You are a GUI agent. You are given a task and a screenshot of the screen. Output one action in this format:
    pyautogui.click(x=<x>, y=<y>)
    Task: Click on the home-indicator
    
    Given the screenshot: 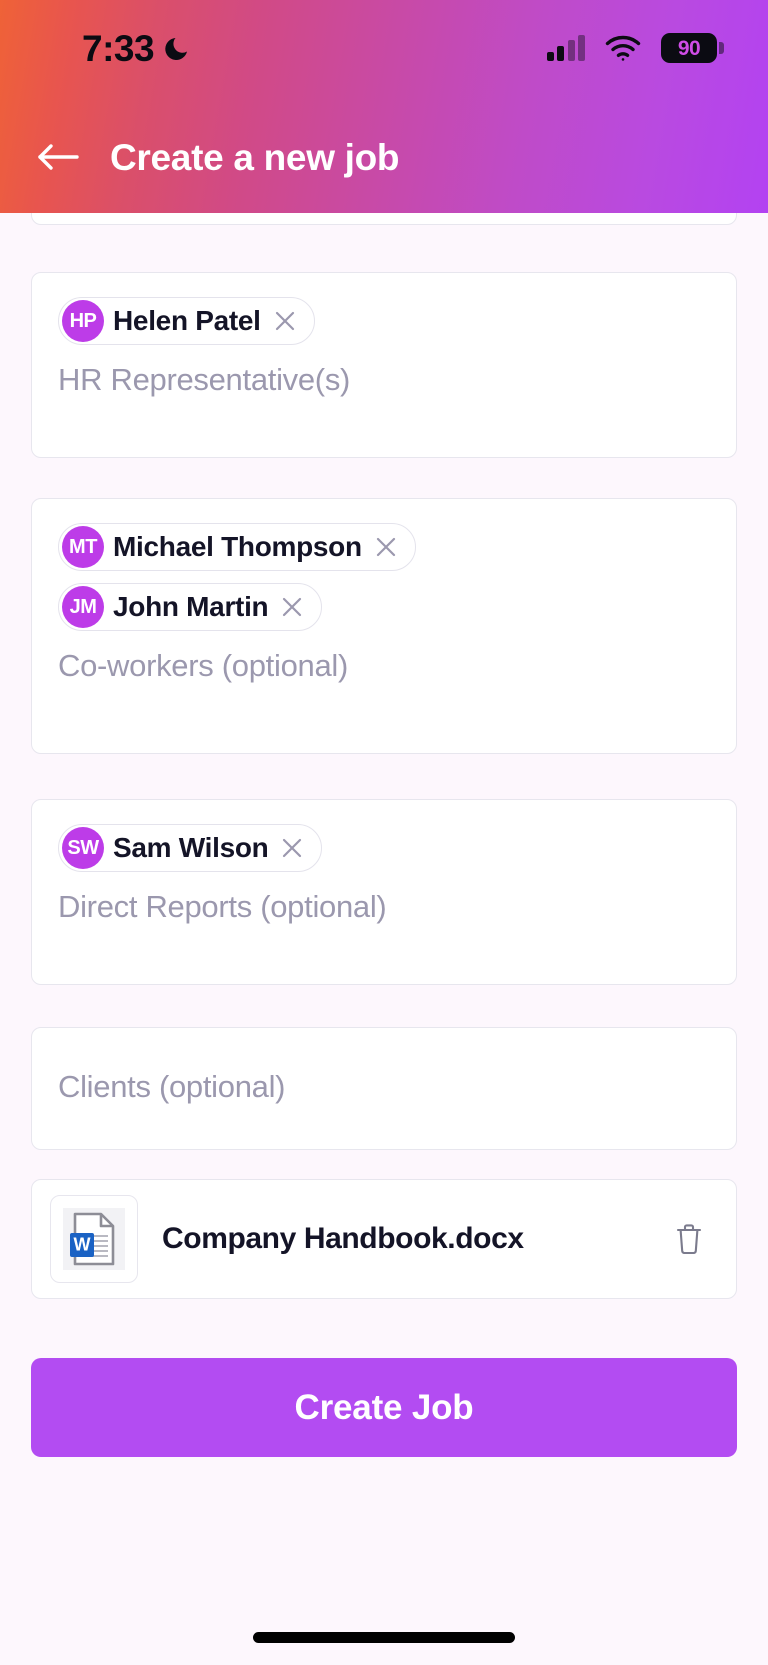 What is the action you would take?
    pyautogui.click(x=384, y=1637)
    